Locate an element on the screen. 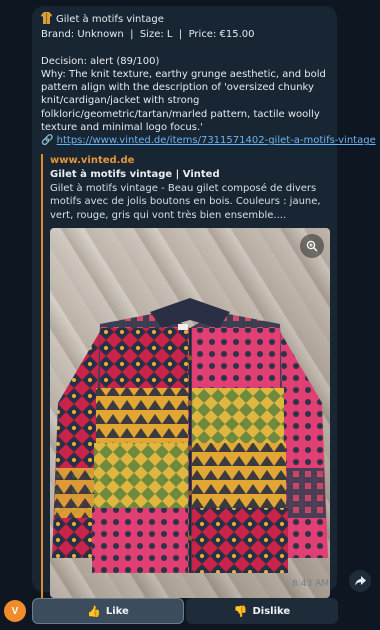 This screenshot has width=380, height=630. dislike-label: Dislike is located at coordinates (271, 611).